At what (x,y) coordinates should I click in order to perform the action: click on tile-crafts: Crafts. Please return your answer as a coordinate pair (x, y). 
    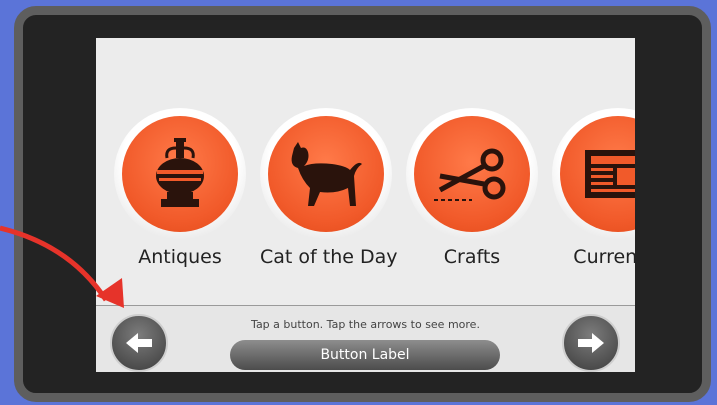
    Looking at the image, I should click on (472, 188).